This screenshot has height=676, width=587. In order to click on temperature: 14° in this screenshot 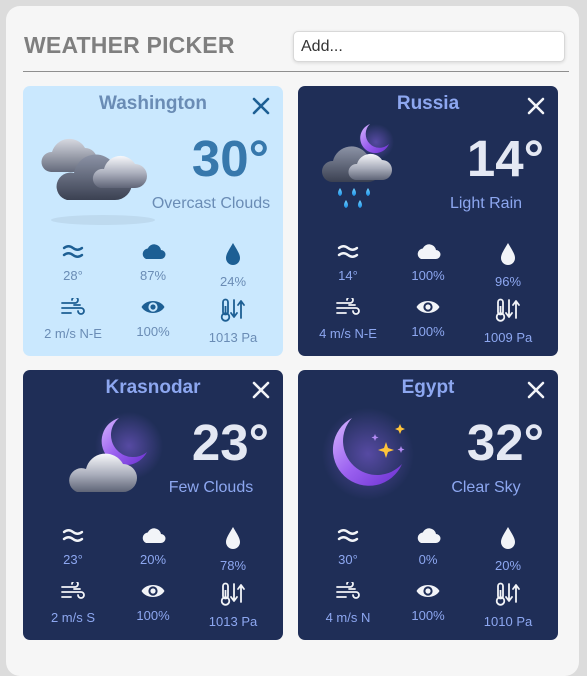, I will do `click(505, 158)`.